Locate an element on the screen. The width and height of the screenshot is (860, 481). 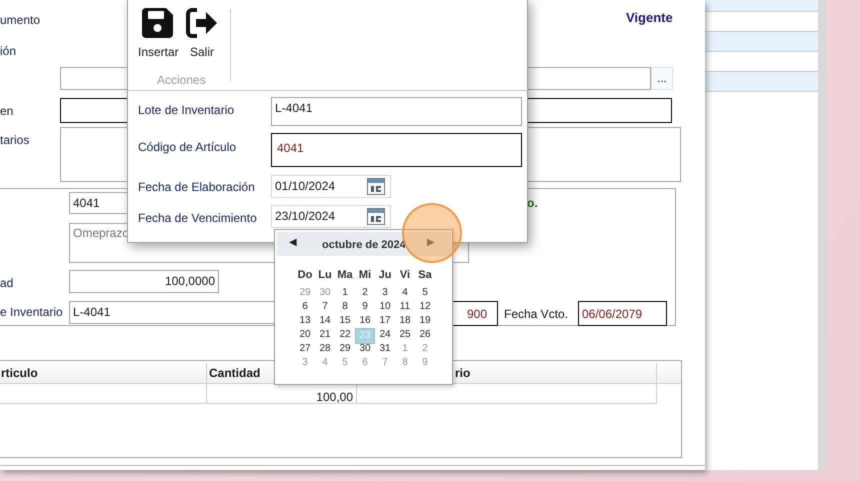
toolbar-group-label: Acciones is located at coordinates (181, 80).